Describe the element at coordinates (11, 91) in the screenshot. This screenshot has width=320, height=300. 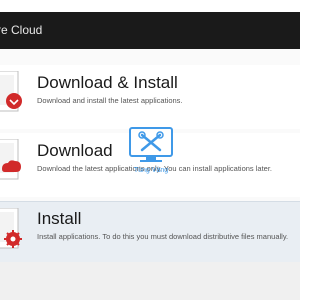
I see `package-install-icon` at that location.